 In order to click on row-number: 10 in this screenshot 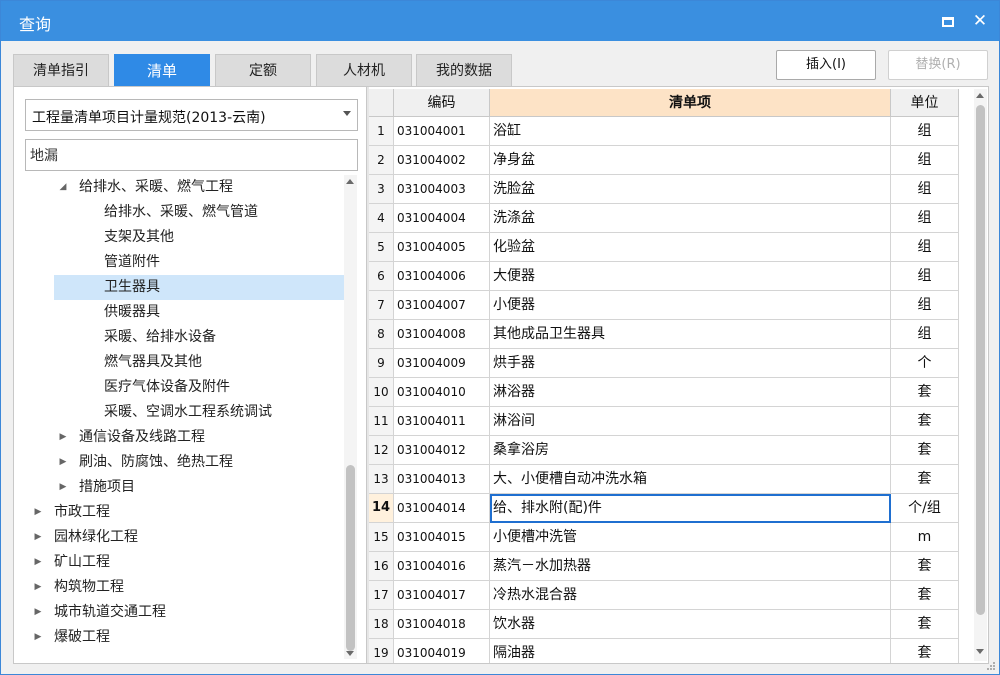, I will do `click(381, 392)`.